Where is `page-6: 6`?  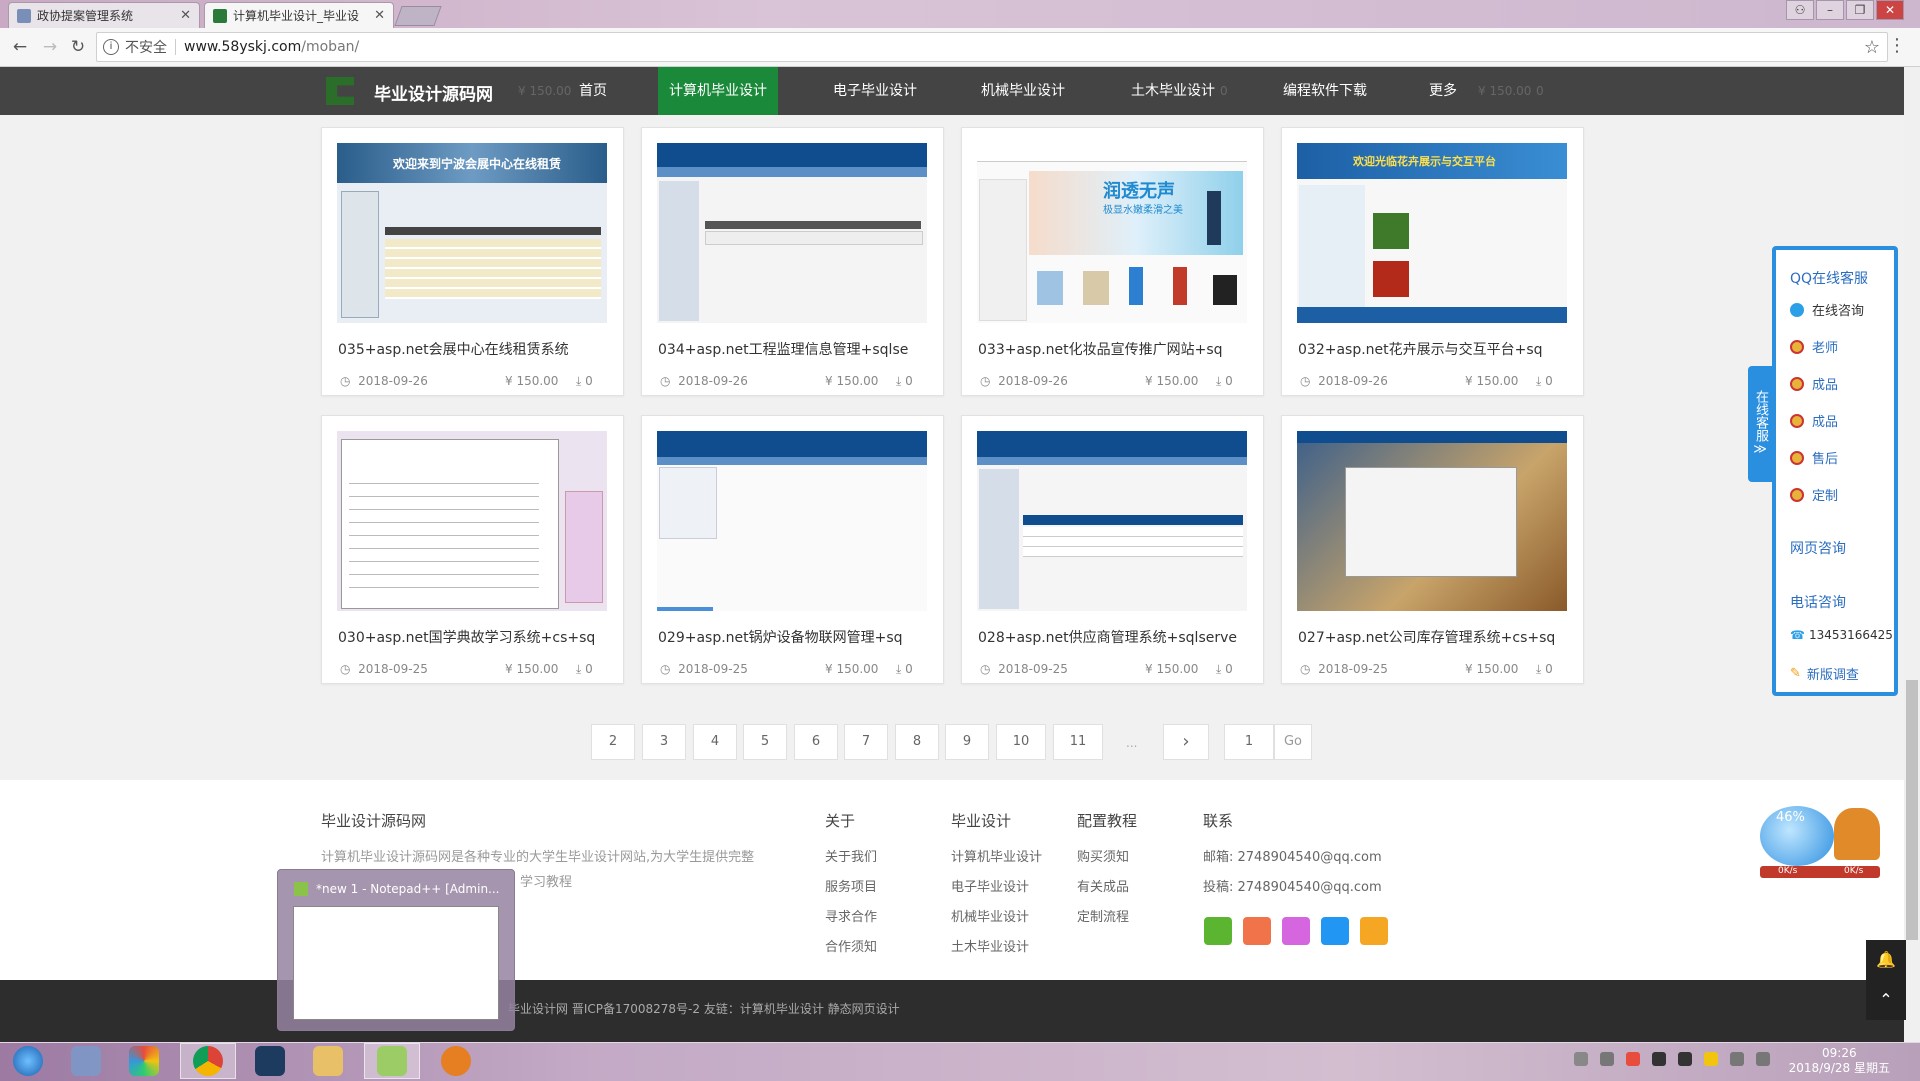 page-6: 6 is located at coordinates (816, 742).